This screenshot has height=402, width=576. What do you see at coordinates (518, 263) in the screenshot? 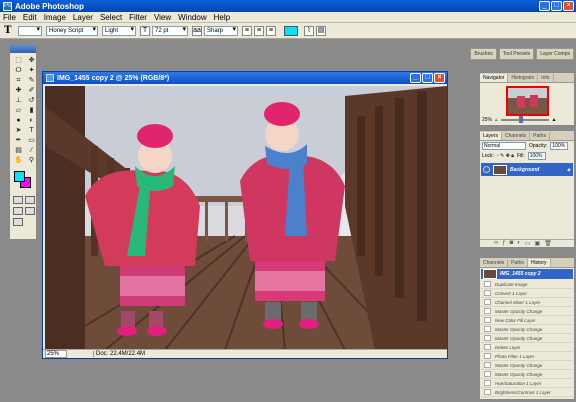
I see `tab-hist-paths: Paths` at bounding box center [518, 263].